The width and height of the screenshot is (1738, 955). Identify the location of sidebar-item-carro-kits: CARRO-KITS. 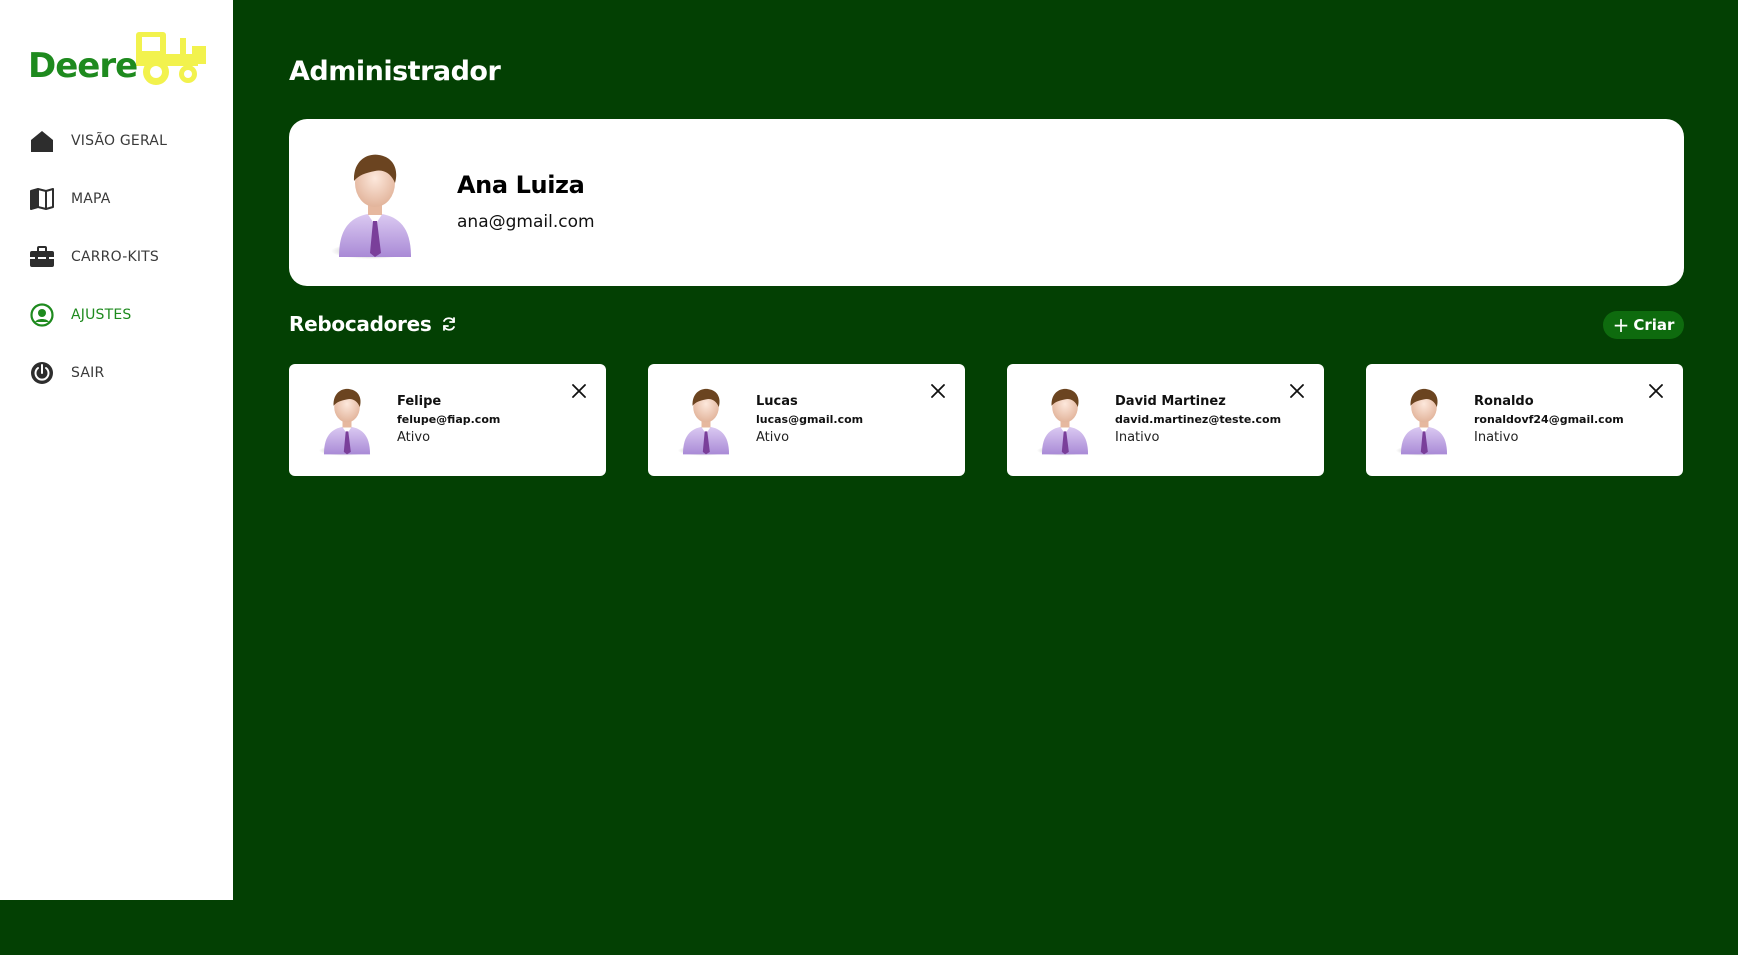
(116, 257).